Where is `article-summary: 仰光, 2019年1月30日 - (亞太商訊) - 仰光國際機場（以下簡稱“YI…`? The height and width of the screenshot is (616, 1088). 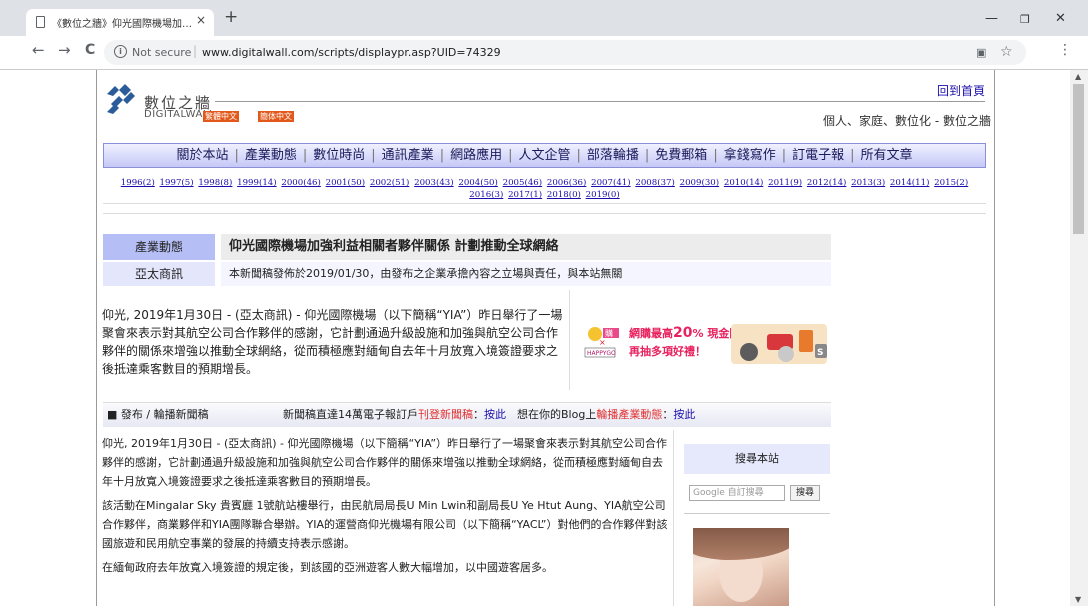
article-summary: 仰光, 2019年1月30日 - (亞太商訊) - 仰光國際機場（以下簡稱“YI… is located at coordinates (332, 342).